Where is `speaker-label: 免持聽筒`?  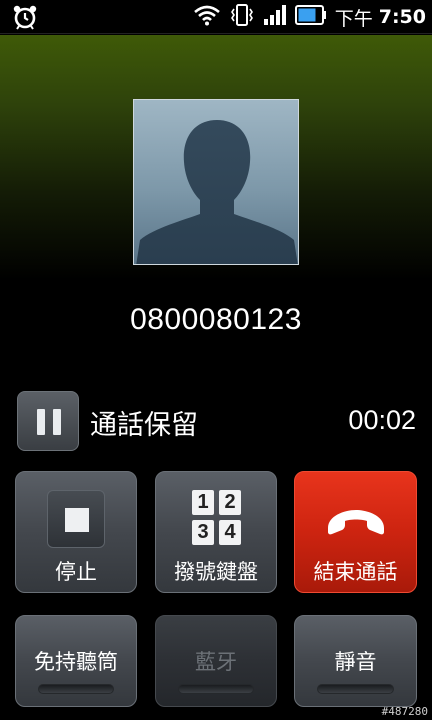
speaker-label: 免持聽筒 is located at coordinates (76, 662).